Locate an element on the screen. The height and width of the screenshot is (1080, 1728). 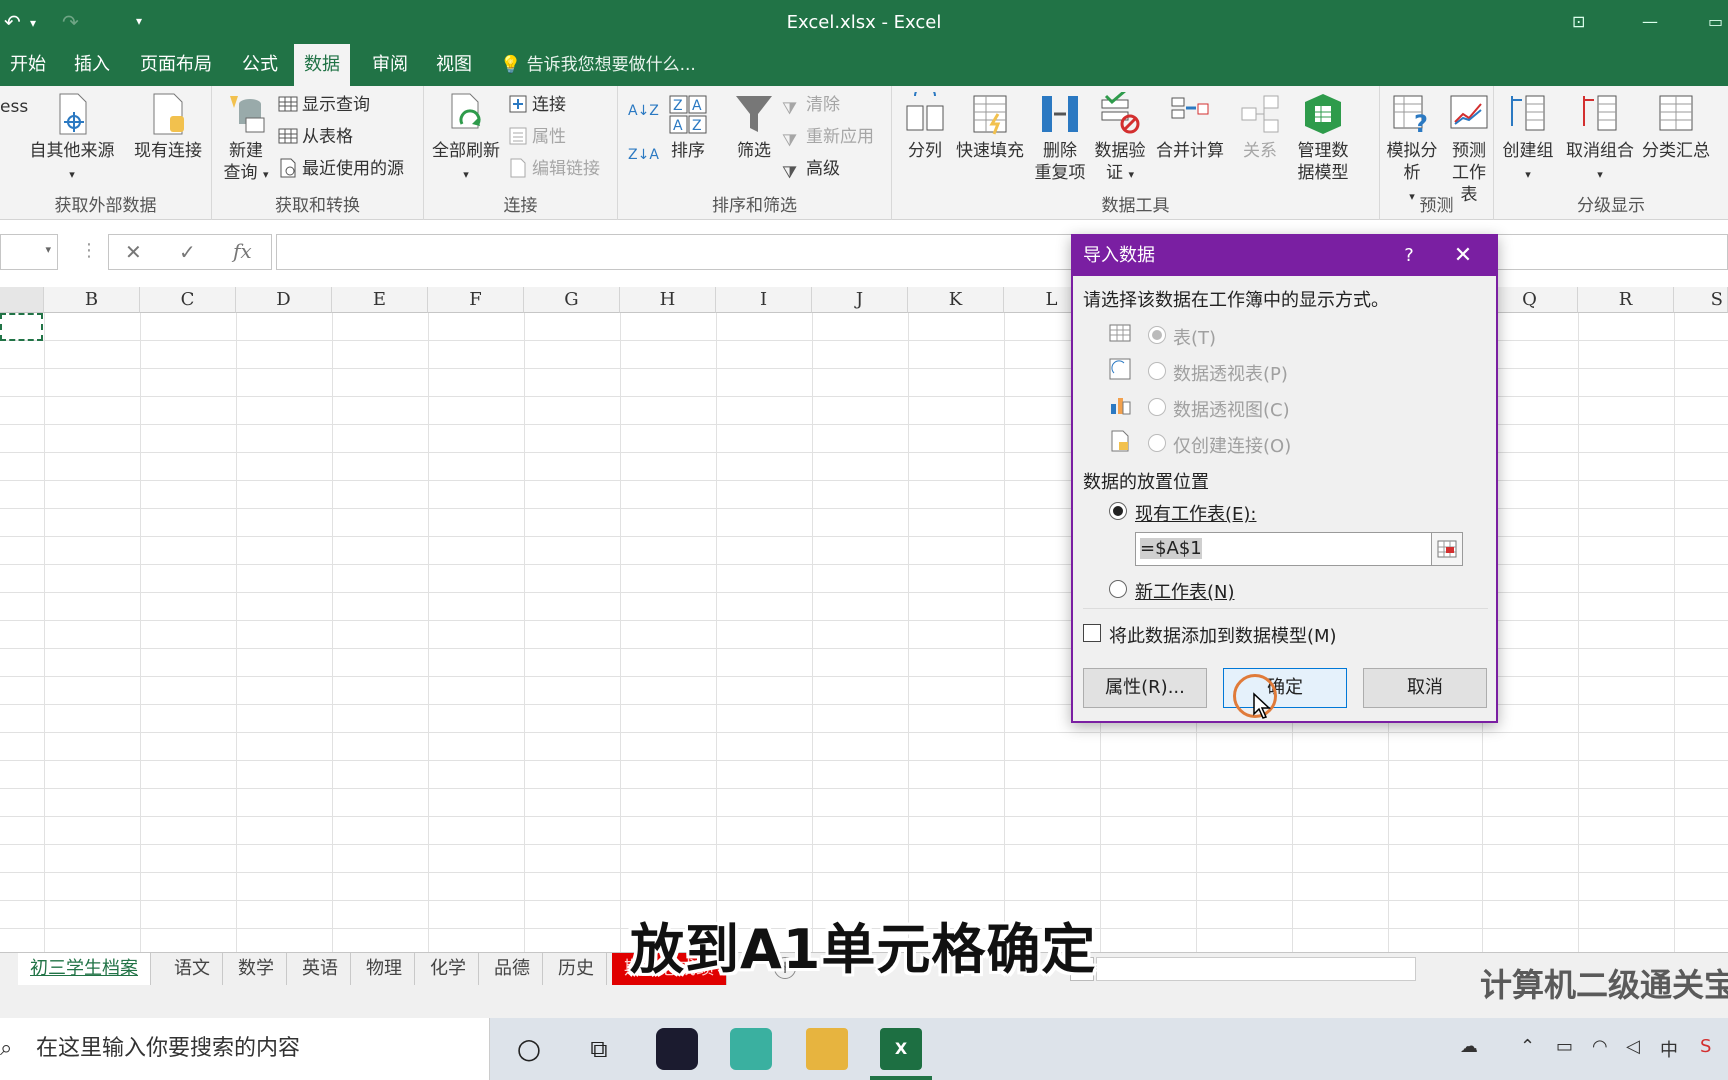
radio-pivot-chart is located at coordinates (1157, 407).